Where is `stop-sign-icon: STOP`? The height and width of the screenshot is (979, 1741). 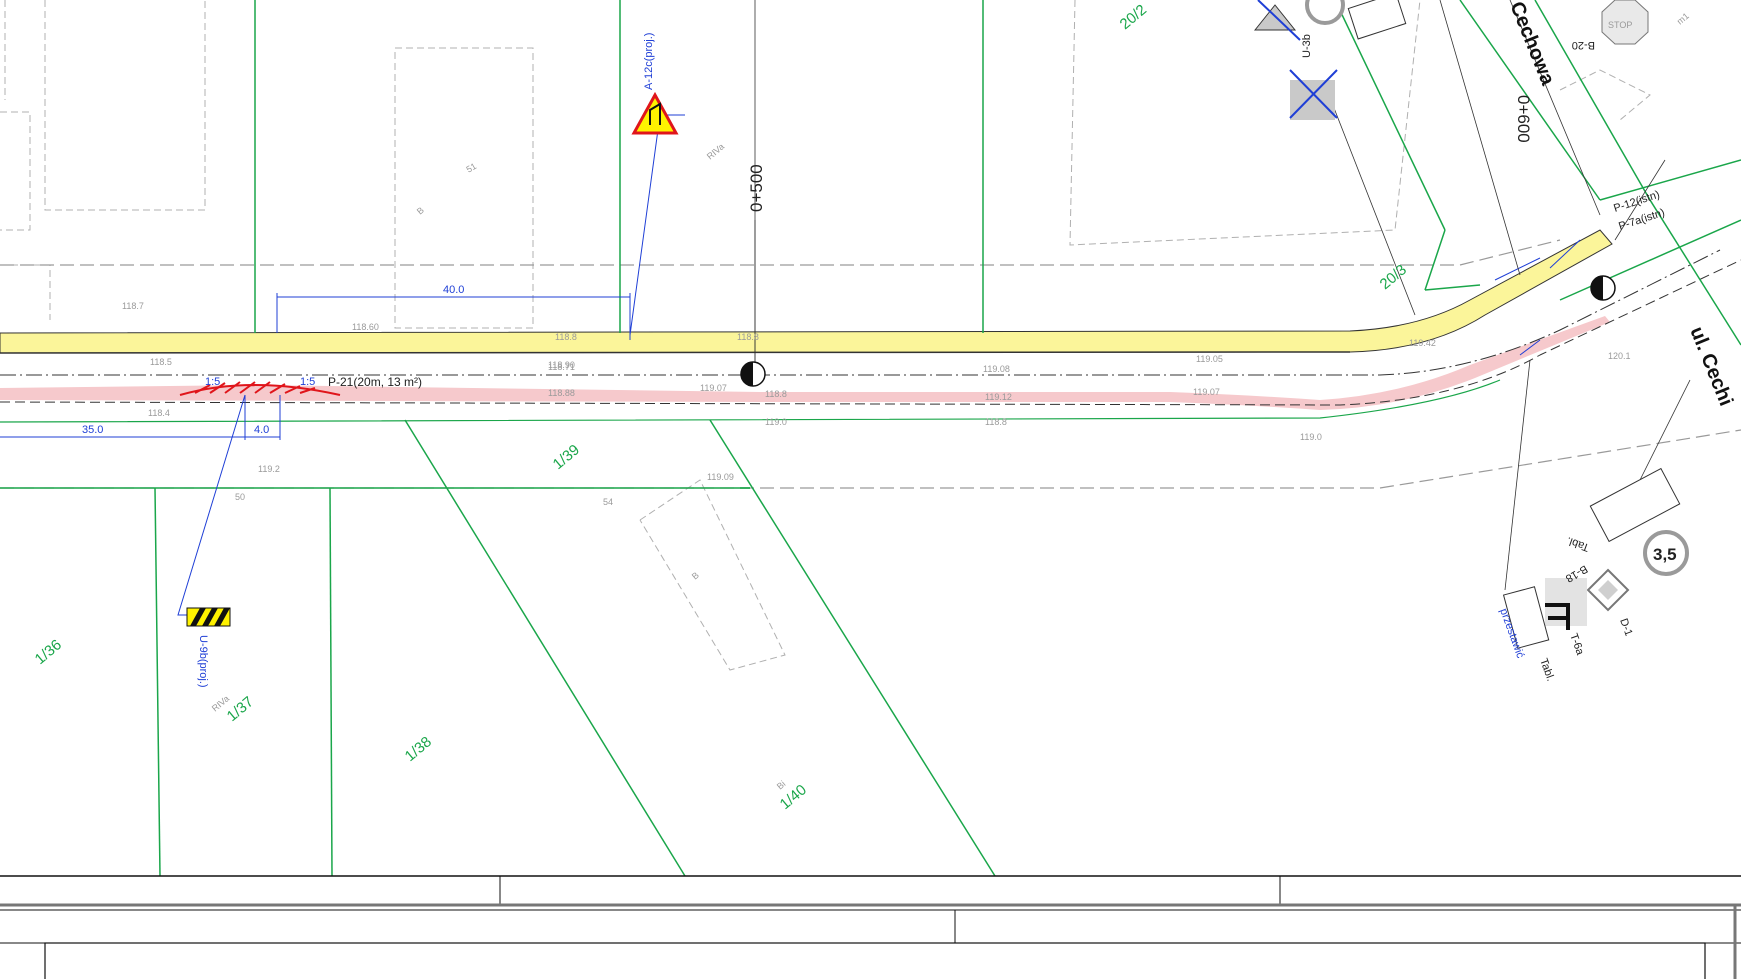
stop-sign-icon: STOP is located at coordinates (1625, 22).